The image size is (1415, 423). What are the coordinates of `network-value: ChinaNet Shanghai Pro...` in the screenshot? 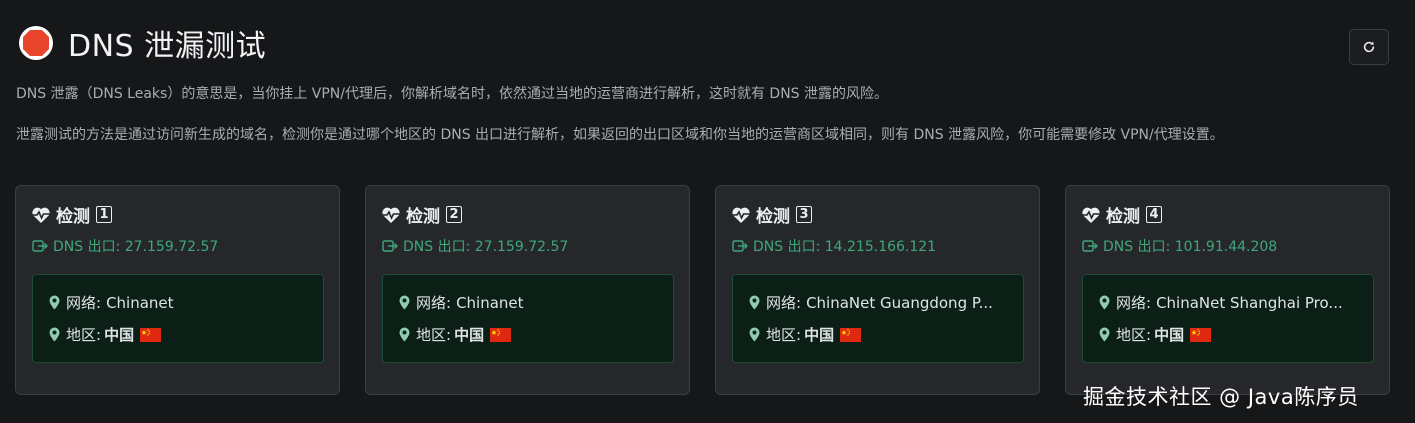 It's located at (1249, 302).